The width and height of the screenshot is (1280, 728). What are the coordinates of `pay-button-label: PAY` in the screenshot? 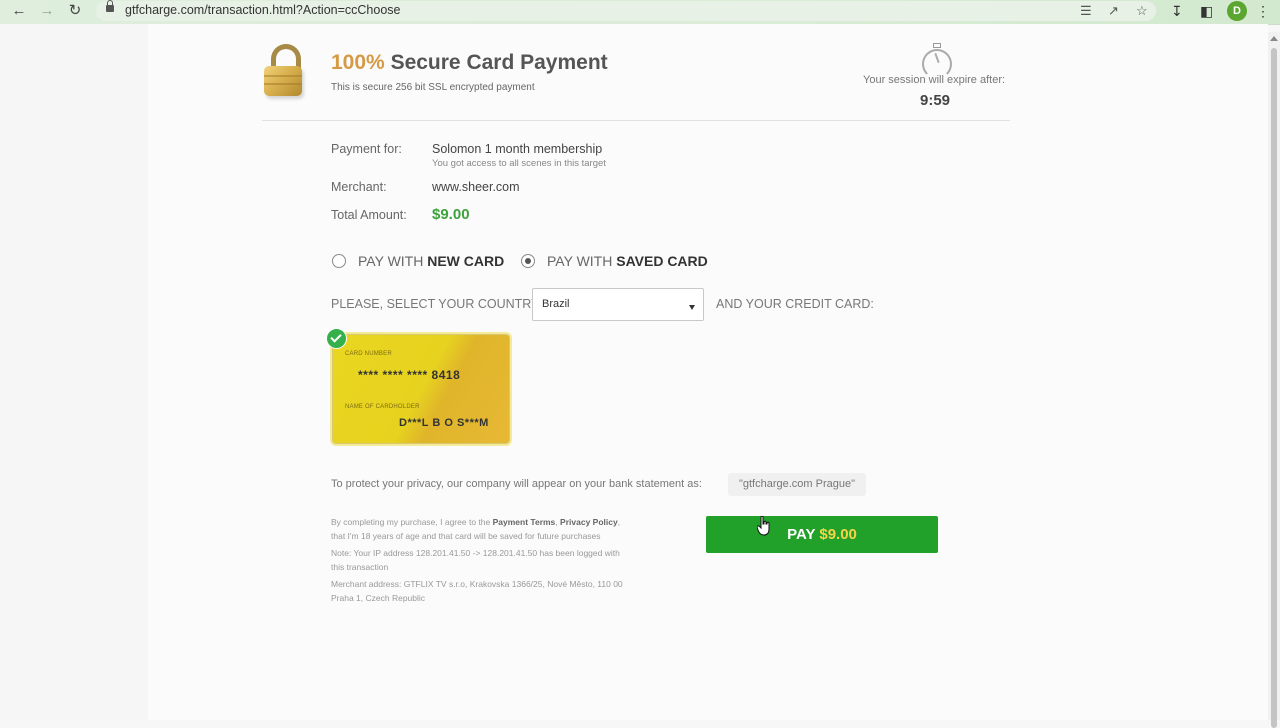 It's located at (801, 534).